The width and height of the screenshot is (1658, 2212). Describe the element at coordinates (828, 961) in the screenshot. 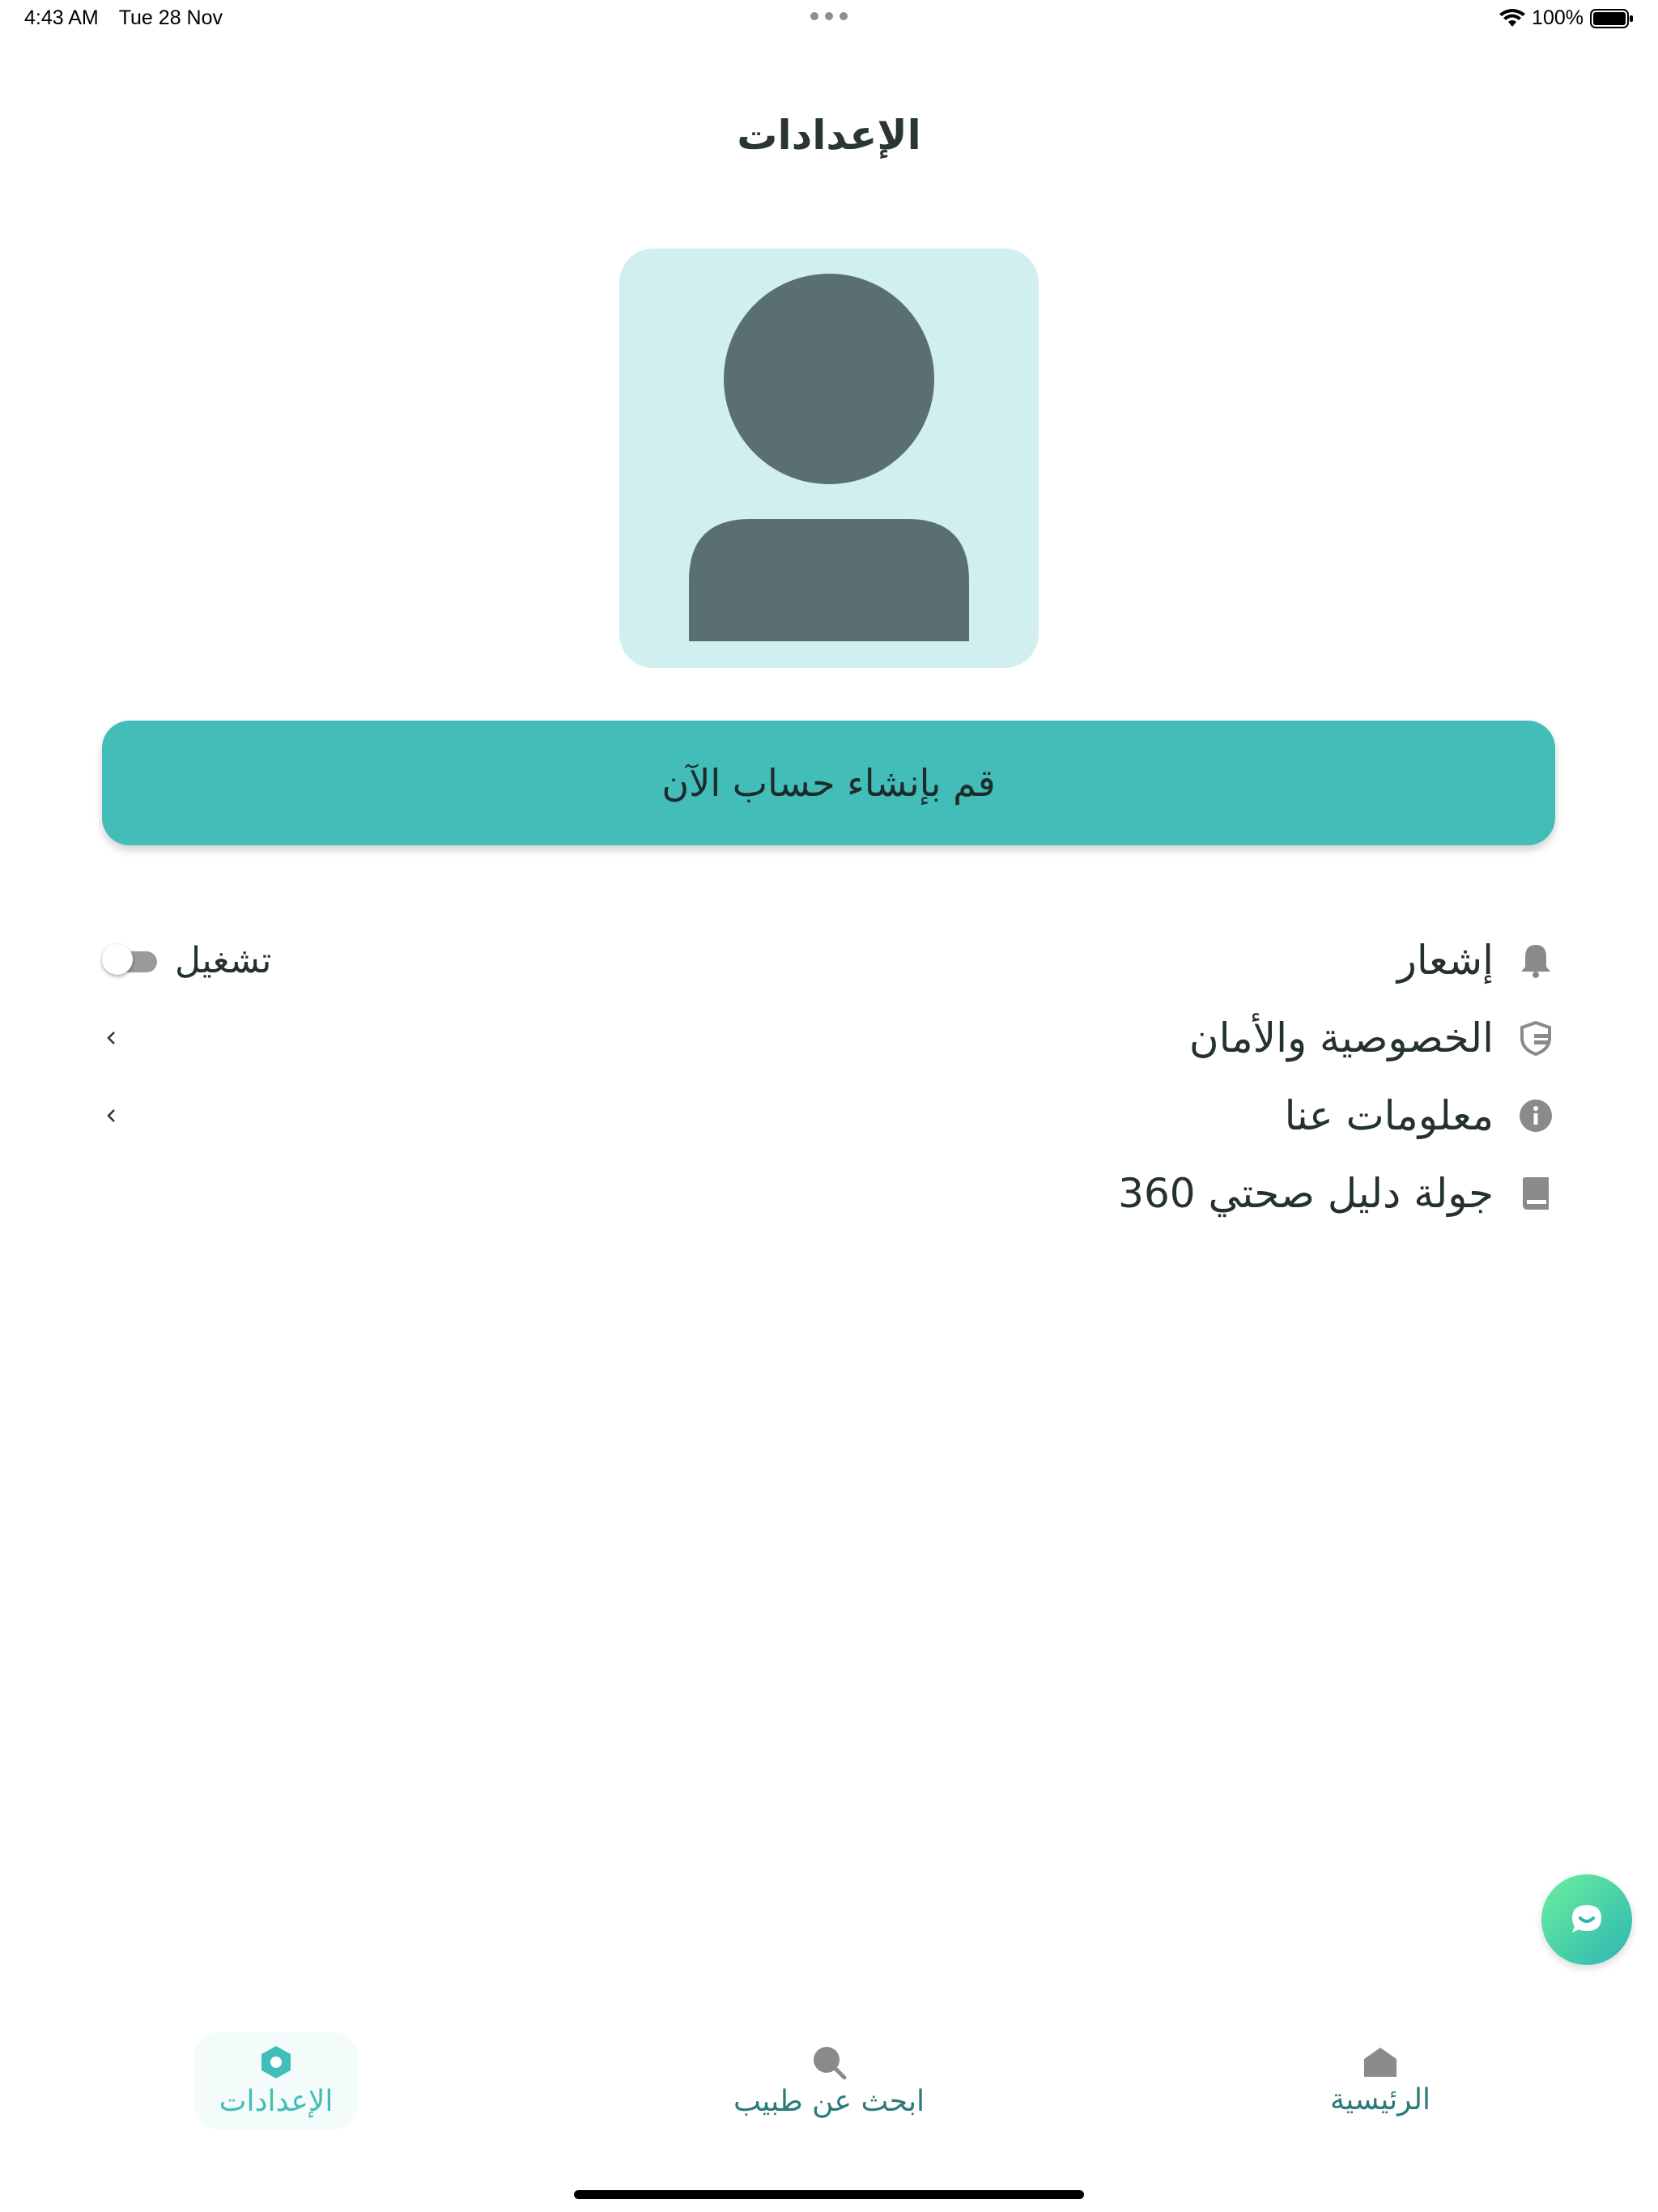

I see `settings-row-notifications: إشعار تشغيل` at that location.